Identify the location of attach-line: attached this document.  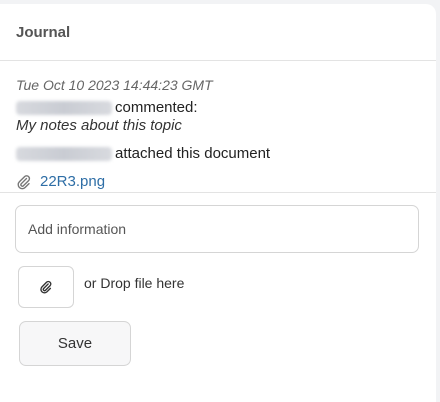
(218, 154).